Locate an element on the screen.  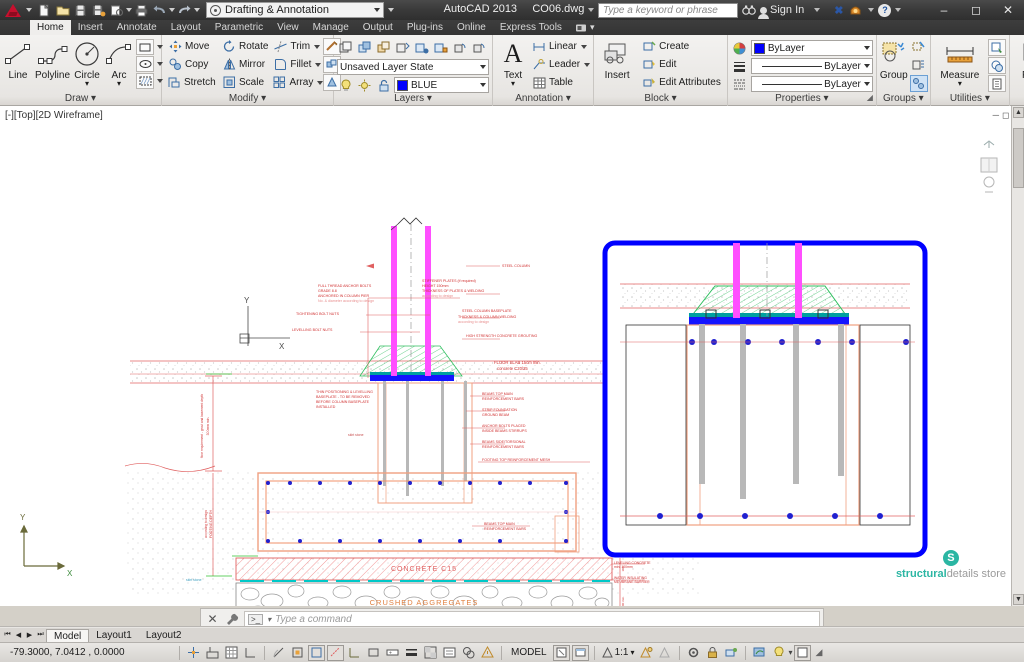
search-icon is located at coordinates (749, 10).